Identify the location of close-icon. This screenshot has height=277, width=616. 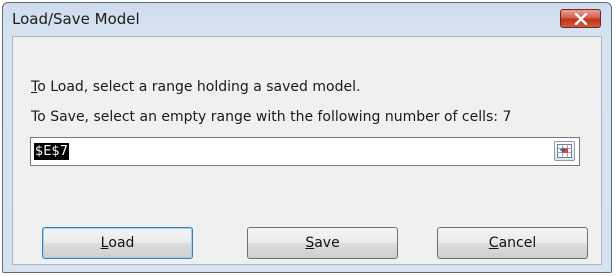
(580, 18).